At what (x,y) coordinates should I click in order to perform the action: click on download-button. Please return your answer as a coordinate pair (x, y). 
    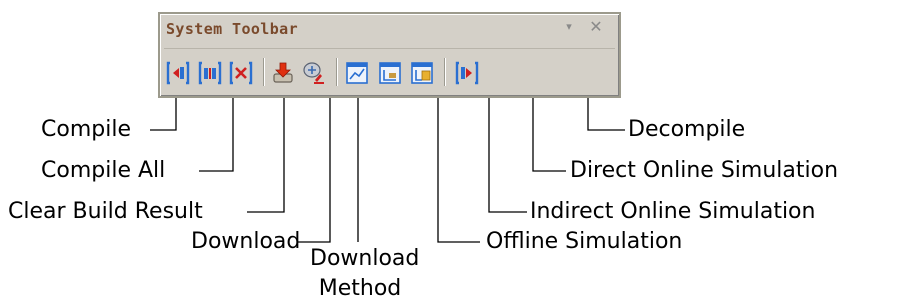
    Looking at the image, I should click on (283, 73).